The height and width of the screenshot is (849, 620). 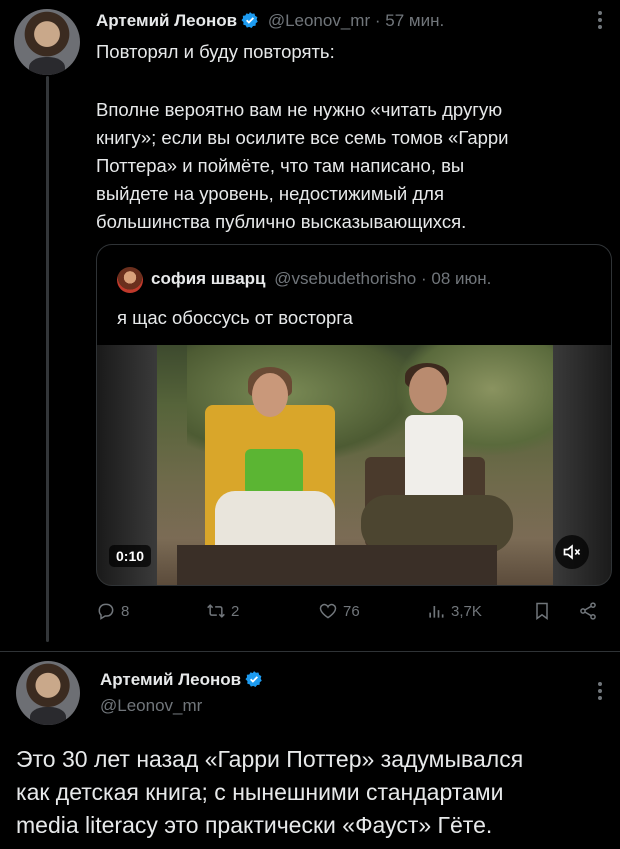 I want to click on quote-author-name: софия шварц, so click(x=208, y=278).